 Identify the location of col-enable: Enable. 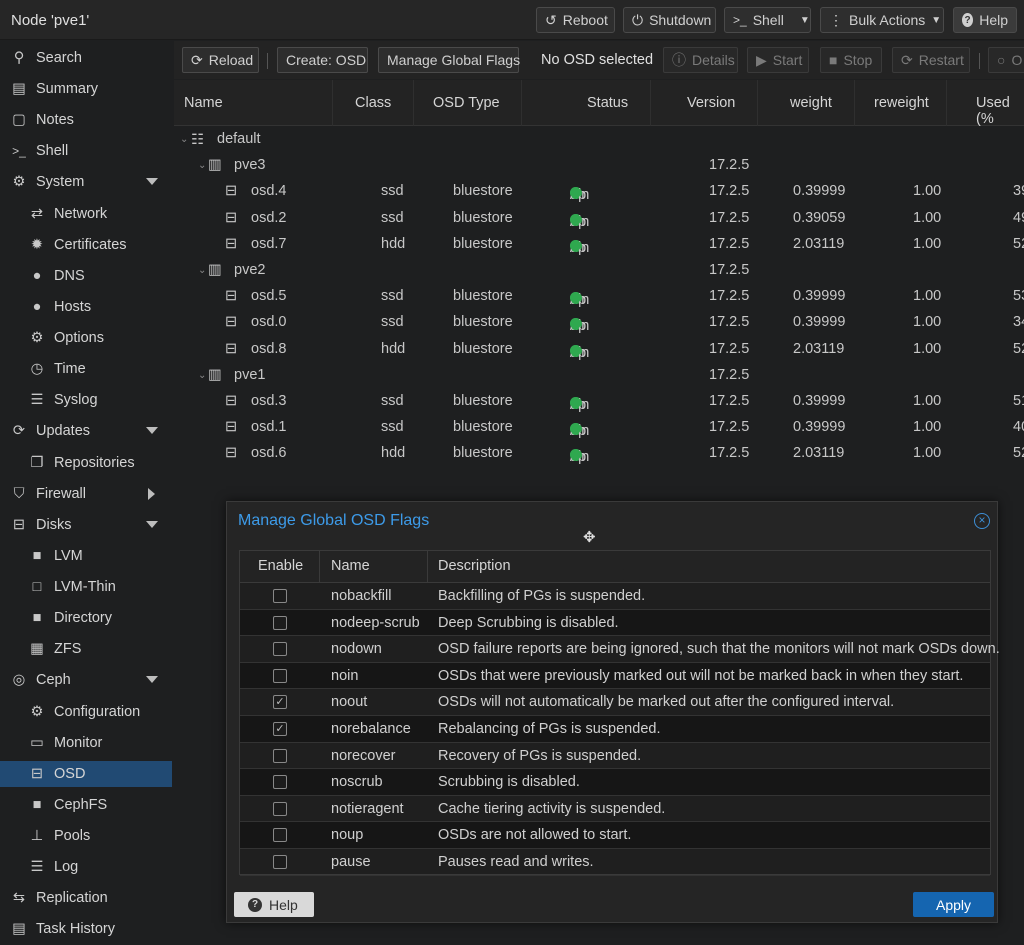
(280, 566).